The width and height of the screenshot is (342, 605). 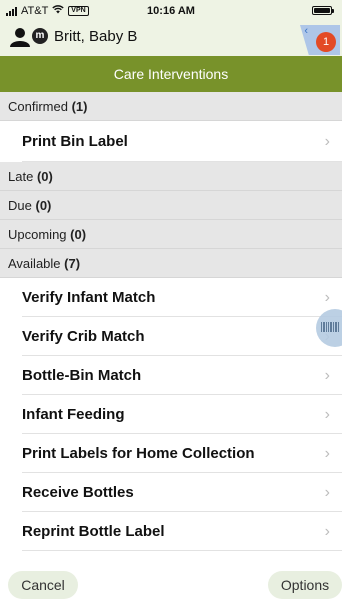 What do you see at coordinates (171, 106) in the screenshot?
I see `section-header-confirmed: Confirmed (1)` at bounding box center [171, 106].